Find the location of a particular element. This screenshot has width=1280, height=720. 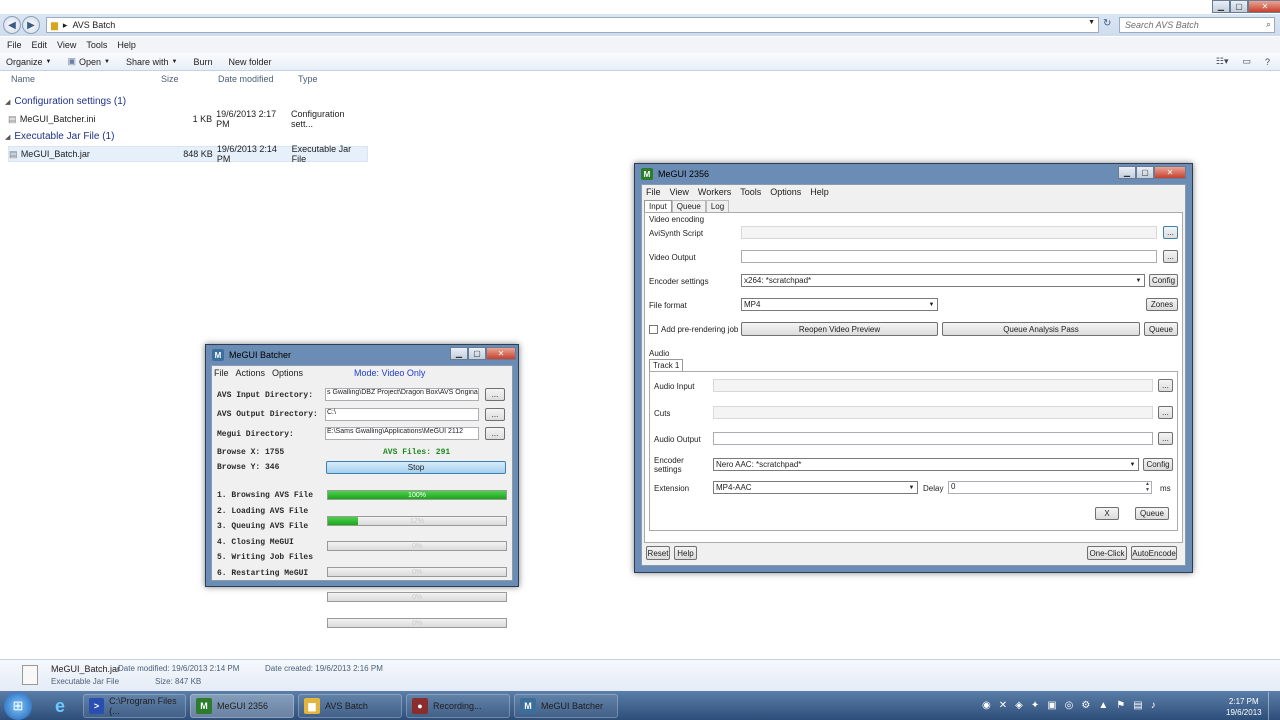

zones-button: Zones is located at coordinates (1162, 304).